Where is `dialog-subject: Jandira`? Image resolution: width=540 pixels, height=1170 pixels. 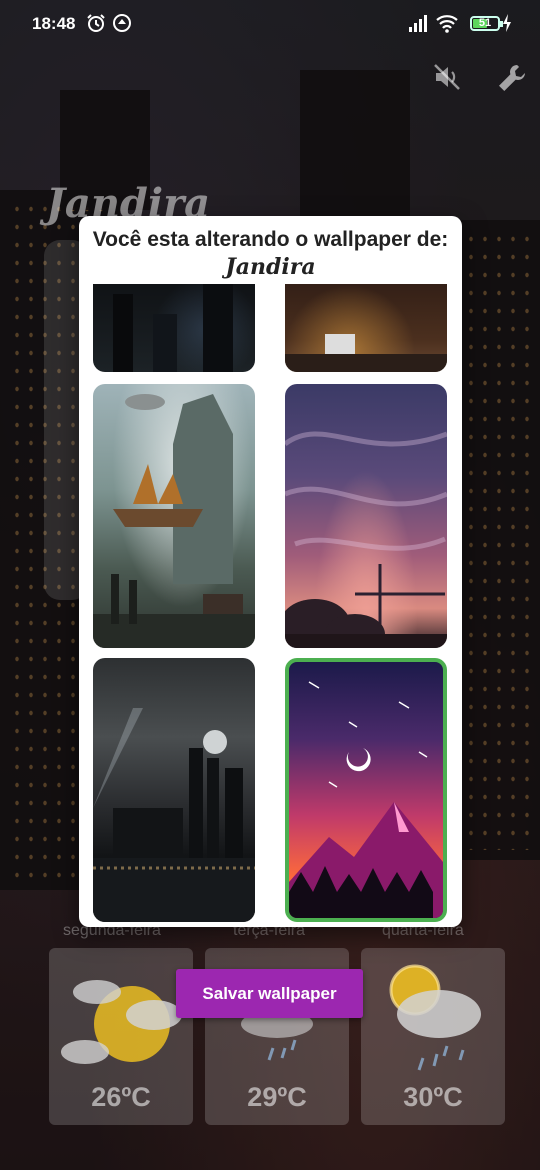 dialog-subject: Jandira is located at coordinates (270, 267).